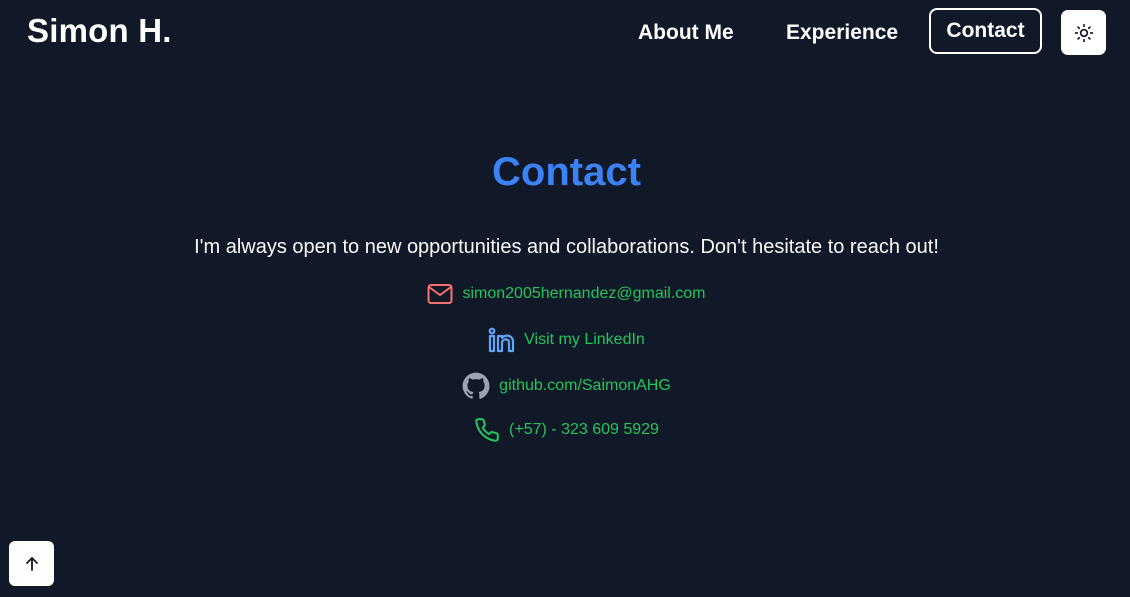  I want to click on github-icon, so click(476, 386).